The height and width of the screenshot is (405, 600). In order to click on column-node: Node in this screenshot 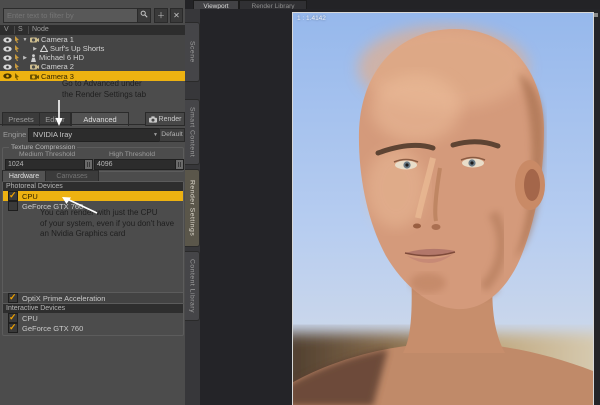, I will do `click(40, 29)`.